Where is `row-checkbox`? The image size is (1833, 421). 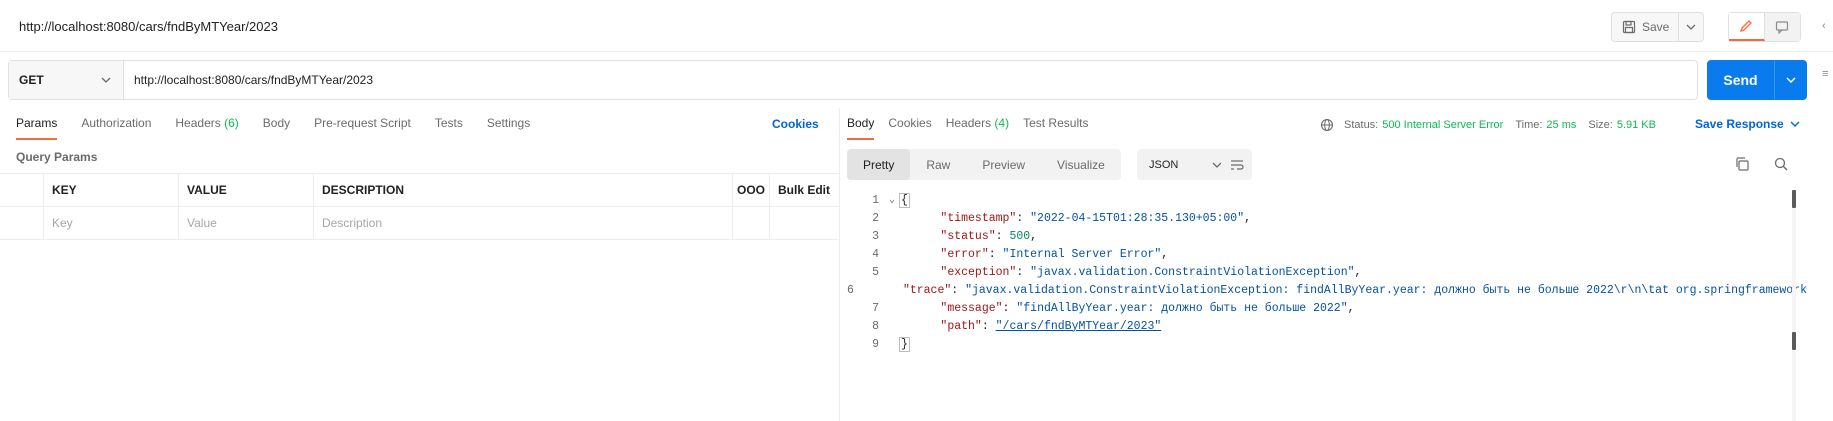 row-checkbox is located at coordinates (22, 223).